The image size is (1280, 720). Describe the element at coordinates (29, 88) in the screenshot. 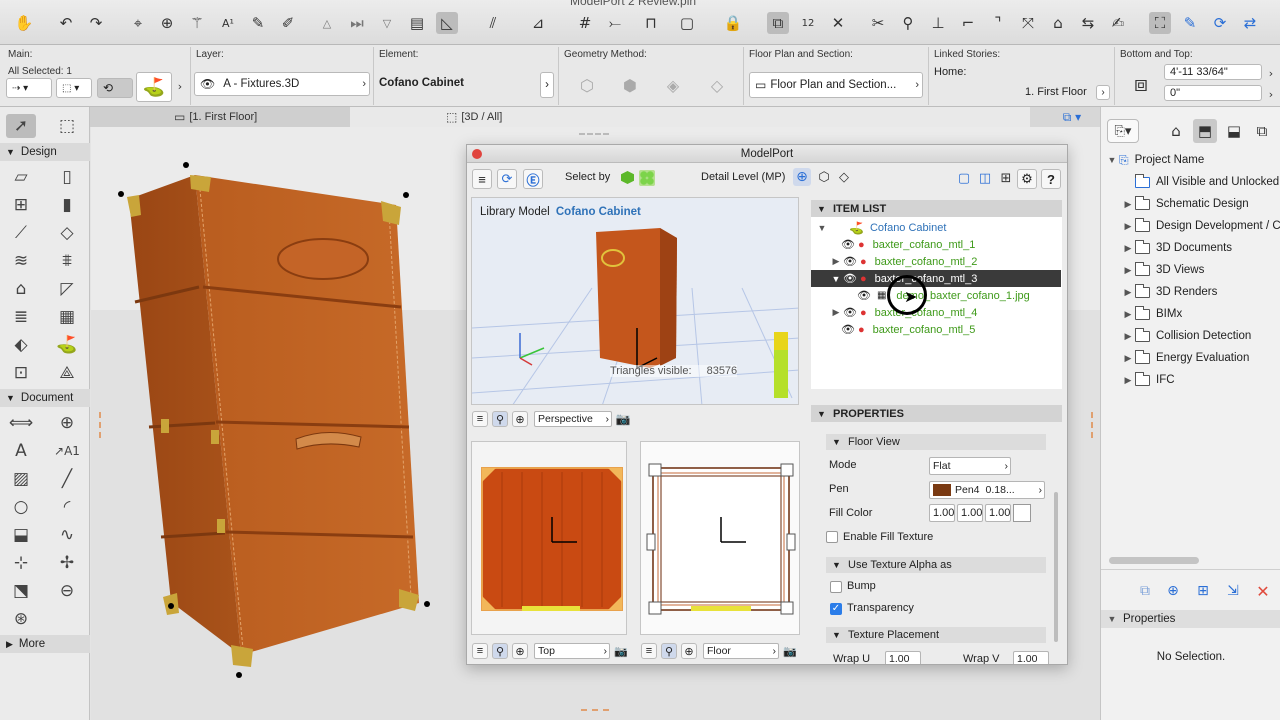

I see `arrow-tool-selector: ⇢ ▾` at that location.